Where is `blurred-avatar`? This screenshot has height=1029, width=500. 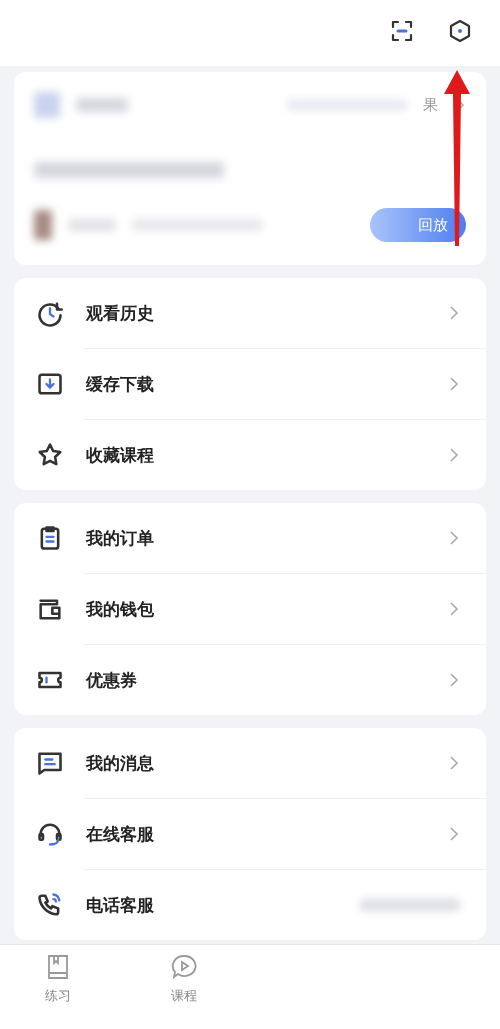 blurred-avatar is located at coordinates (43, 225).